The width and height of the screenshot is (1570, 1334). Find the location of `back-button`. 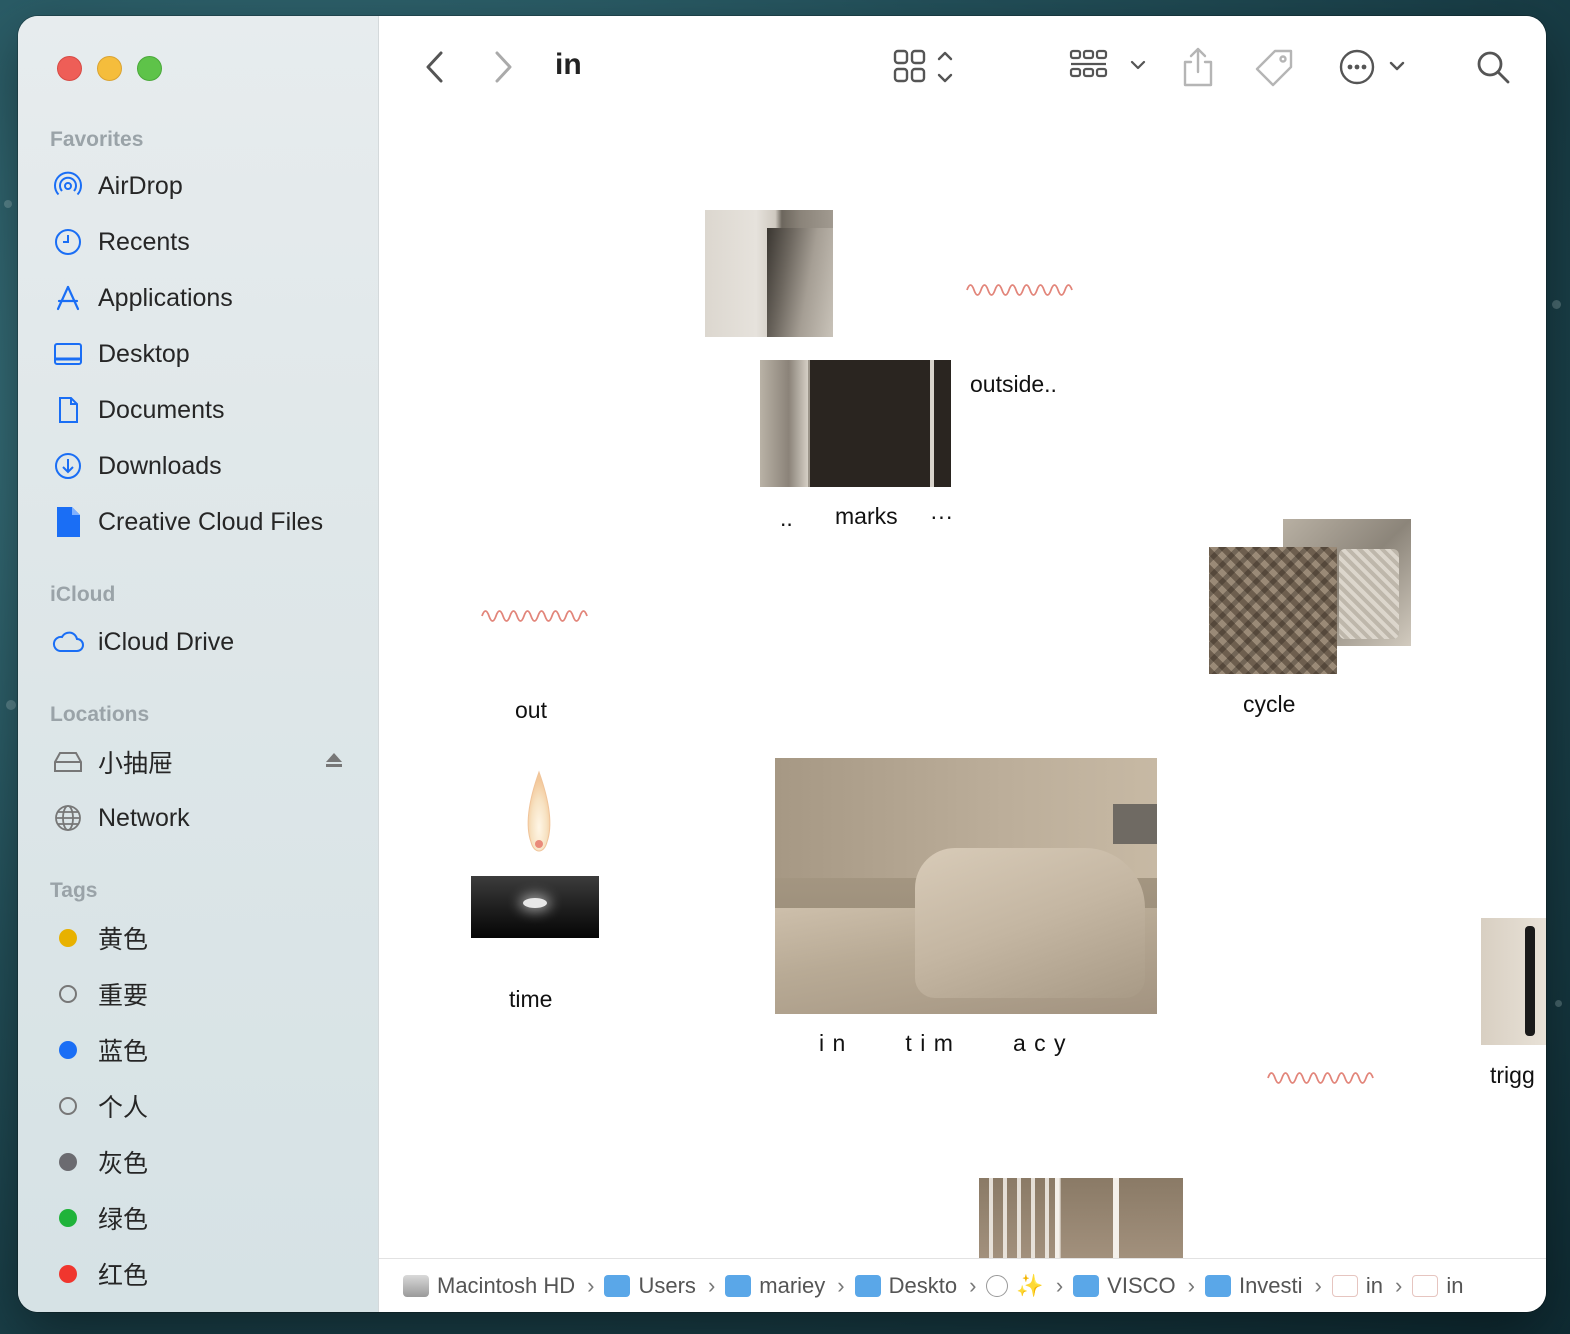

back-button is located at coordinates (435, 67).